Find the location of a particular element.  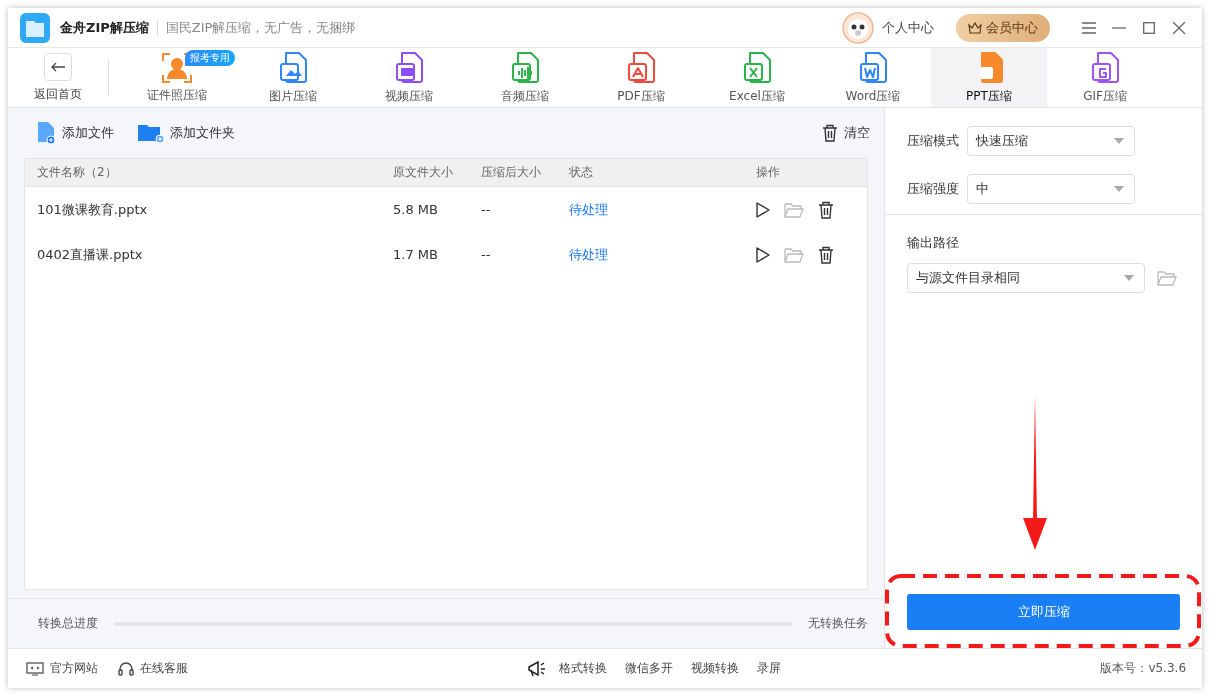

tool-tab: PDF压缩 is located at coordinates (641, 77).